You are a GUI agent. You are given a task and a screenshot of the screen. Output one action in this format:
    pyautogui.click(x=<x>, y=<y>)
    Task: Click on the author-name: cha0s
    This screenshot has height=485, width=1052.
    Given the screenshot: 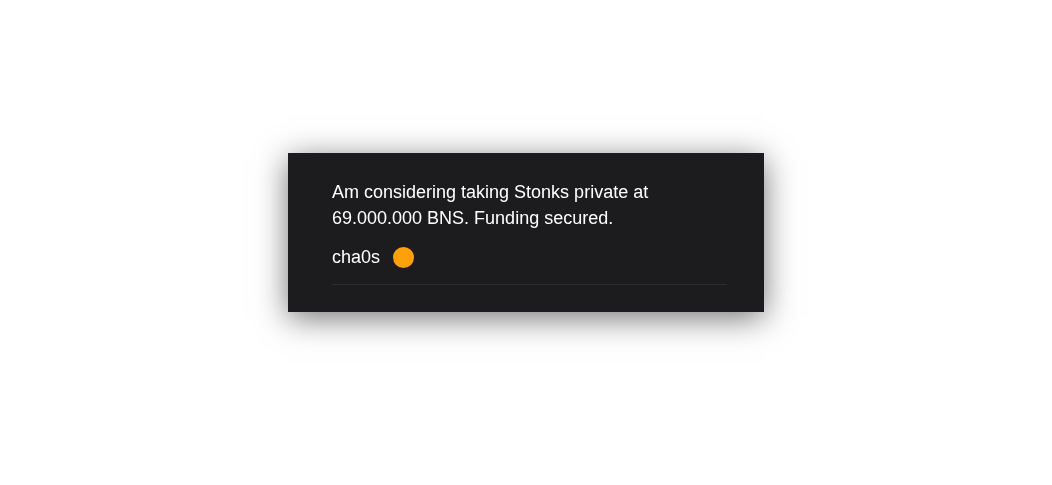 What is the action you would take?
    pyautogui.click(x=356, y=257)
    